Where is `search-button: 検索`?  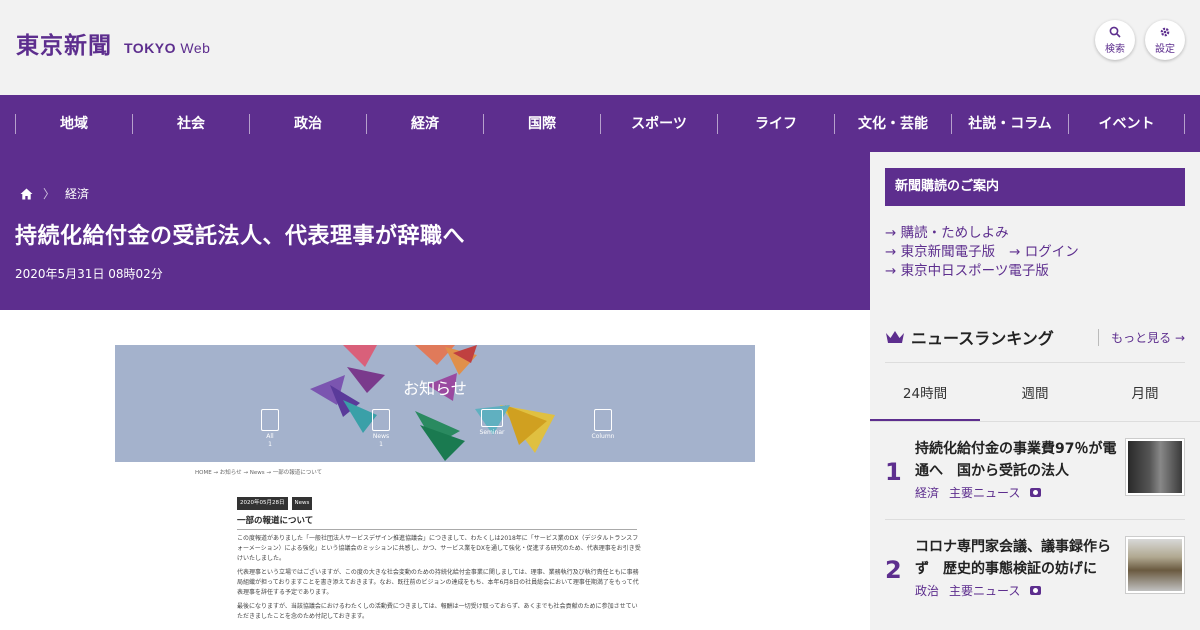
search-button: 検索 is located at coordinates (1115, 40).